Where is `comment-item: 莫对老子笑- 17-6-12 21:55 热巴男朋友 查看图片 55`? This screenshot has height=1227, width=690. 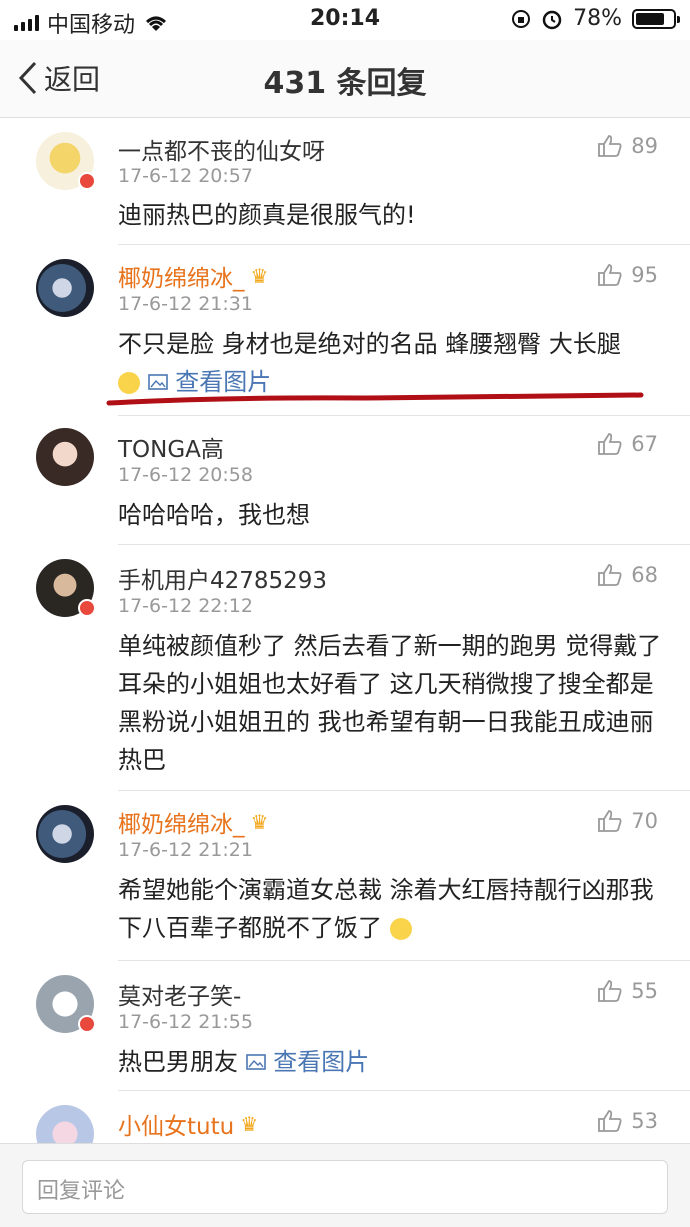
comment-item: 莫对老子笑- 17-6-12 21:55 热巴男朋友 查看图片 55 is located at coordinates (345, 1025).